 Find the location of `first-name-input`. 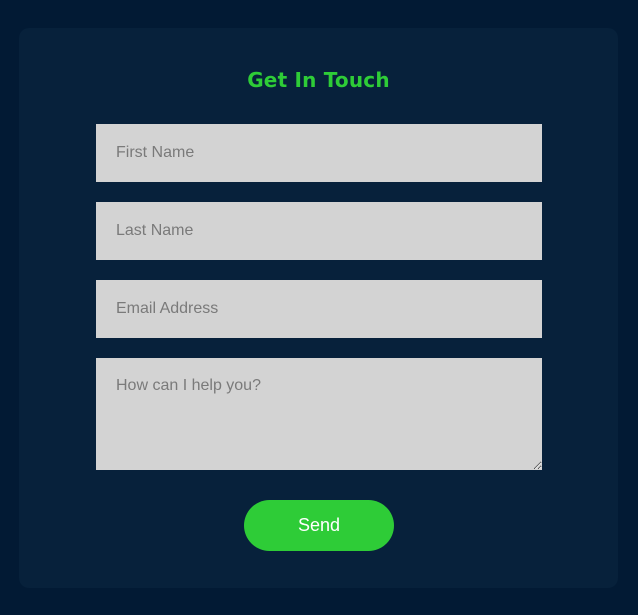

first-name-input is located at coordinates (319, 153).